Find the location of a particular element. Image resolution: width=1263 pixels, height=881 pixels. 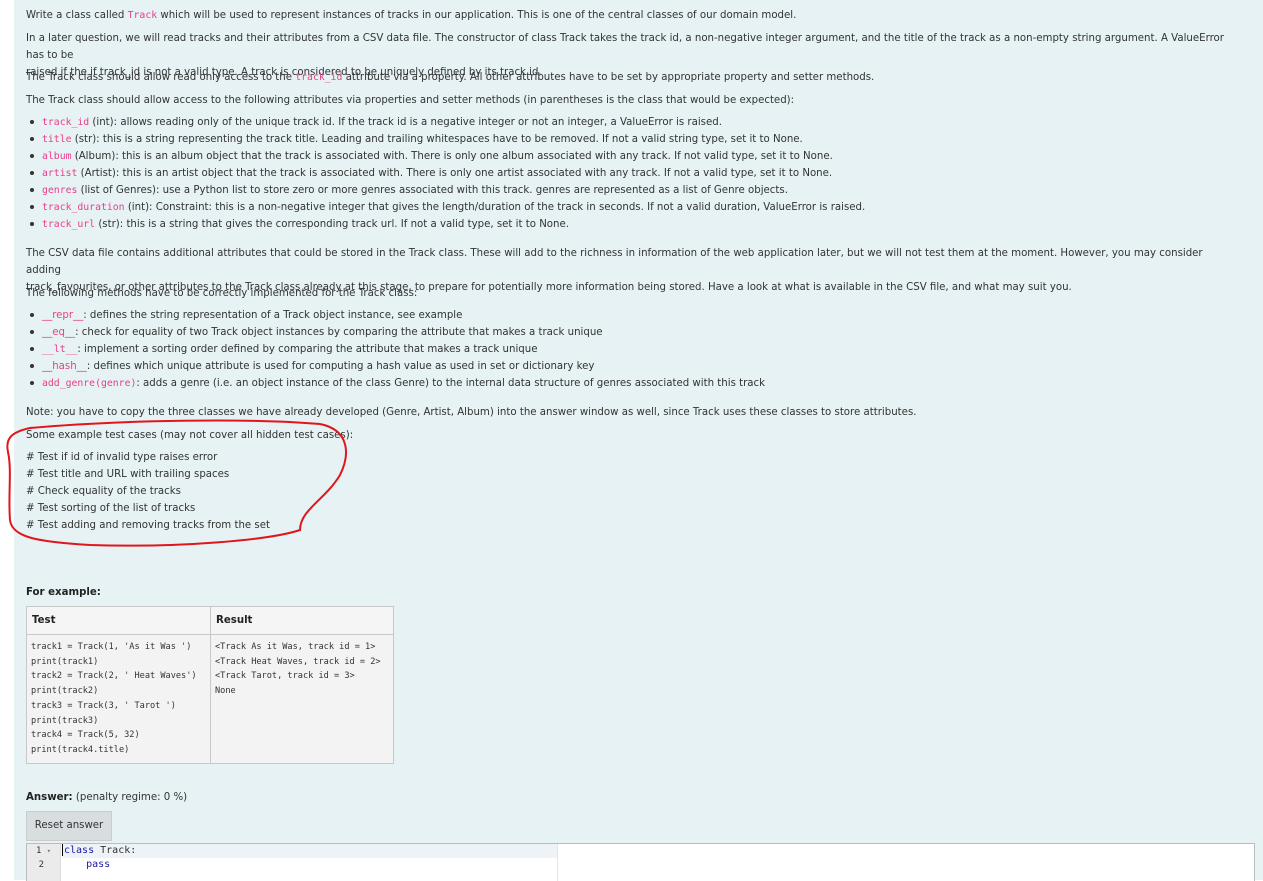

code-line: pass is located at coordinates (309, 865).